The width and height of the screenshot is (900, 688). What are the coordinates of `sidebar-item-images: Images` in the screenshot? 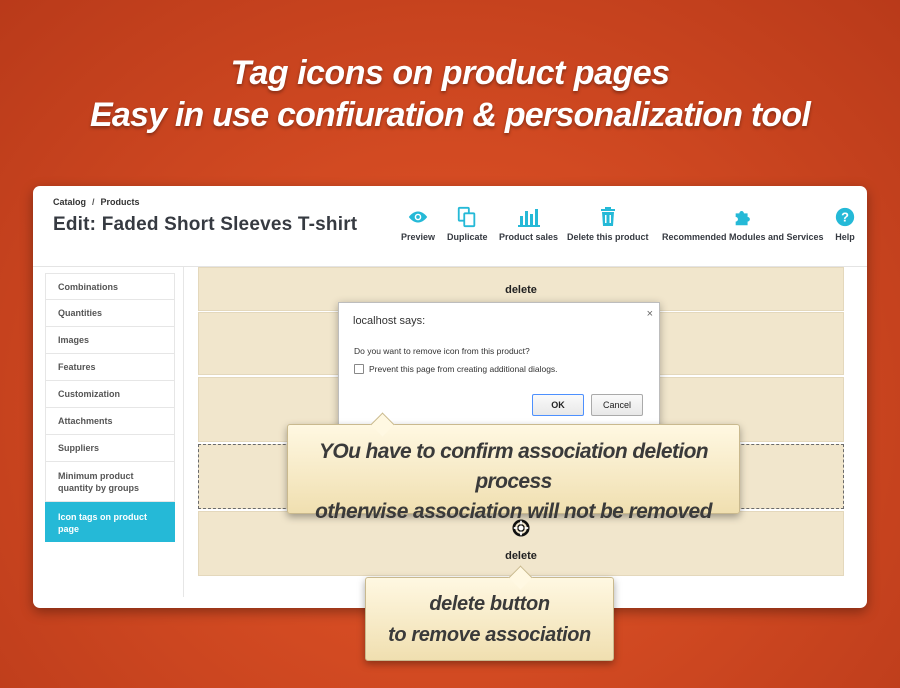 It's located at (110, 340).